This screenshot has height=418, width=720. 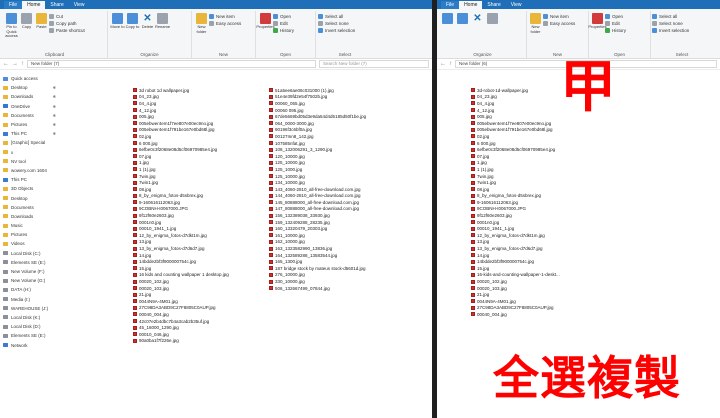 What do you see at coordinates (29, 142) in the screenshot?
I see `nav-item: [Graphic] Special` at bounding box center [29, 142].